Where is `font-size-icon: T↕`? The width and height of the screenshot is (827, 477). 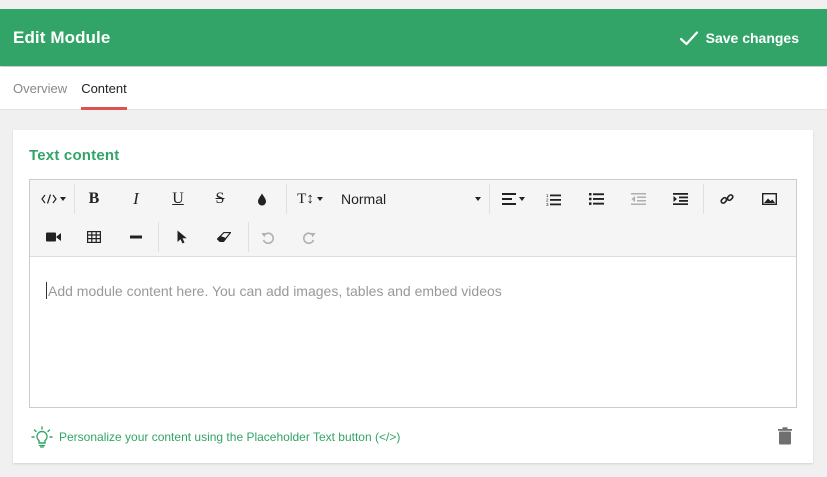 font-size-icon: T↕ is located at coordinates (305, 198).